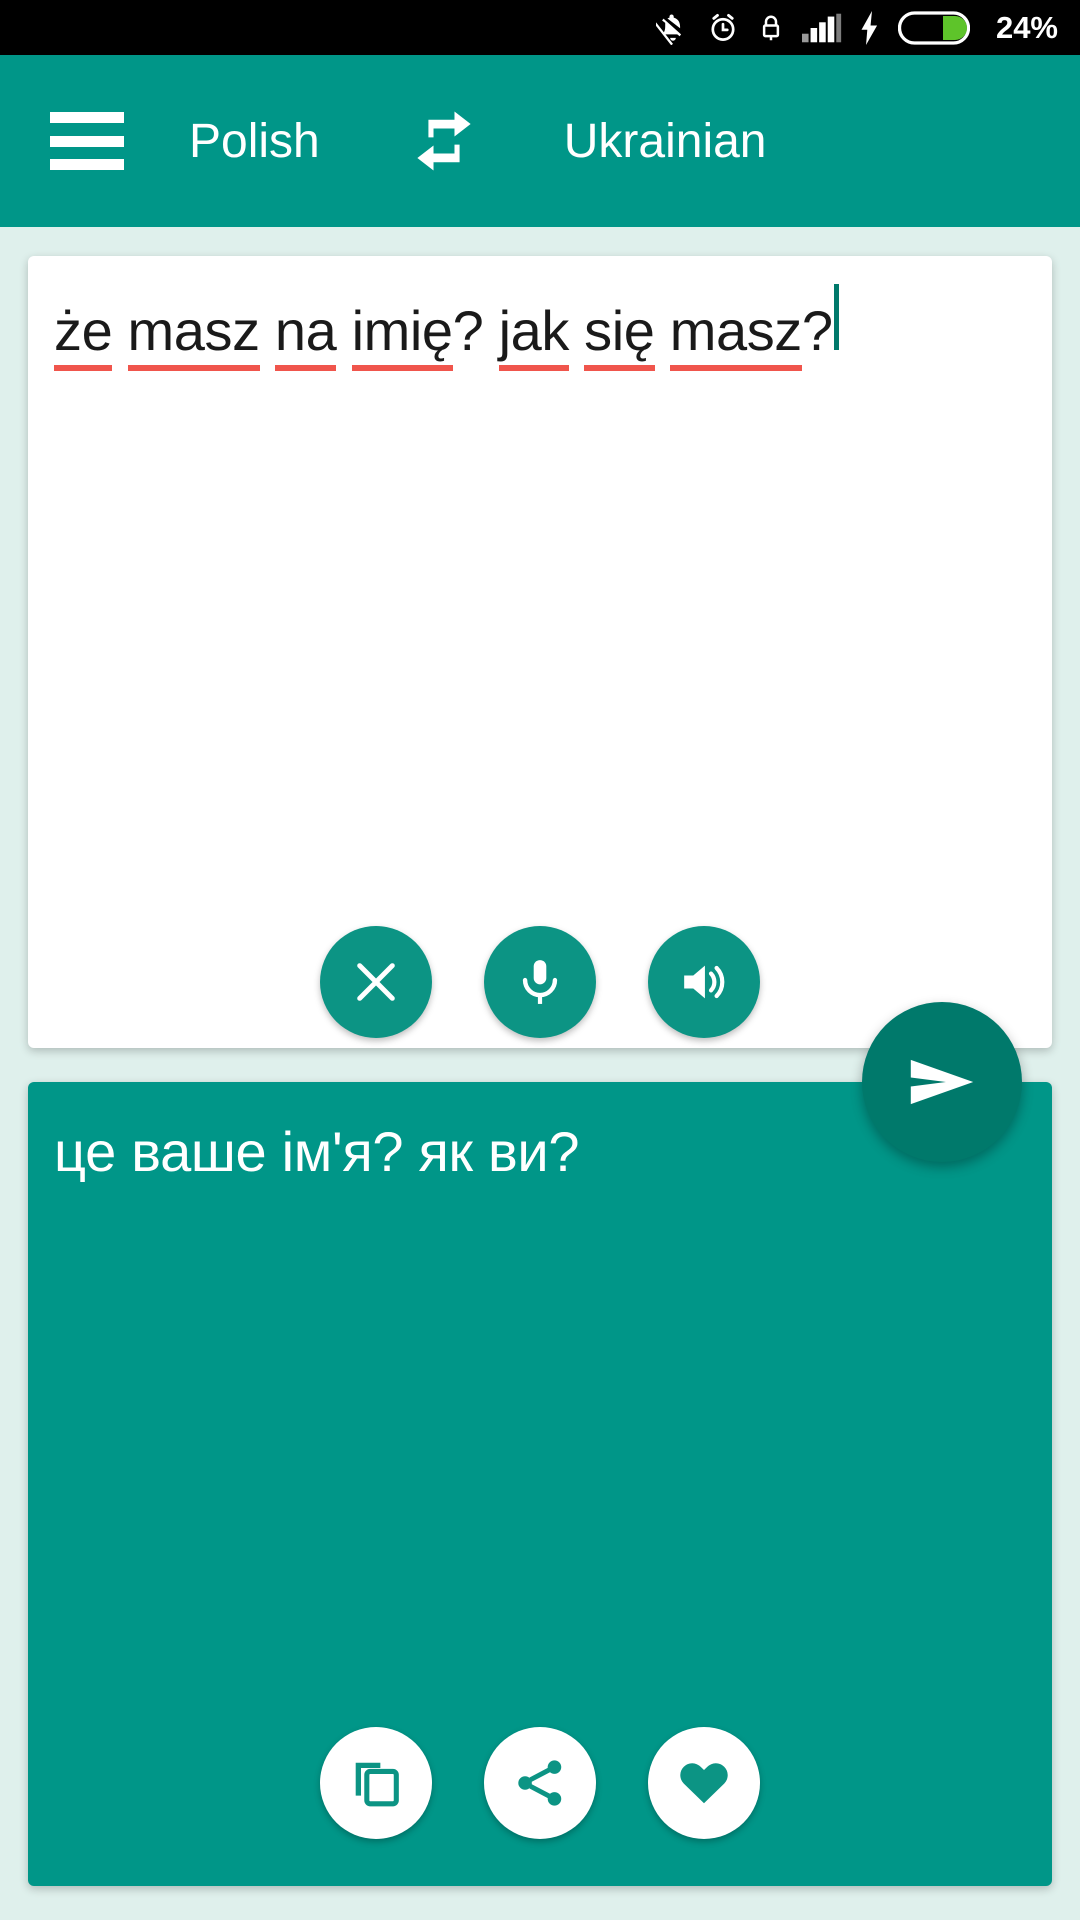 The image size is (1080, 1920). Describe the element at coordinates (50, 27) in the screenshot. I see `status-clock: 20:17` at that location.